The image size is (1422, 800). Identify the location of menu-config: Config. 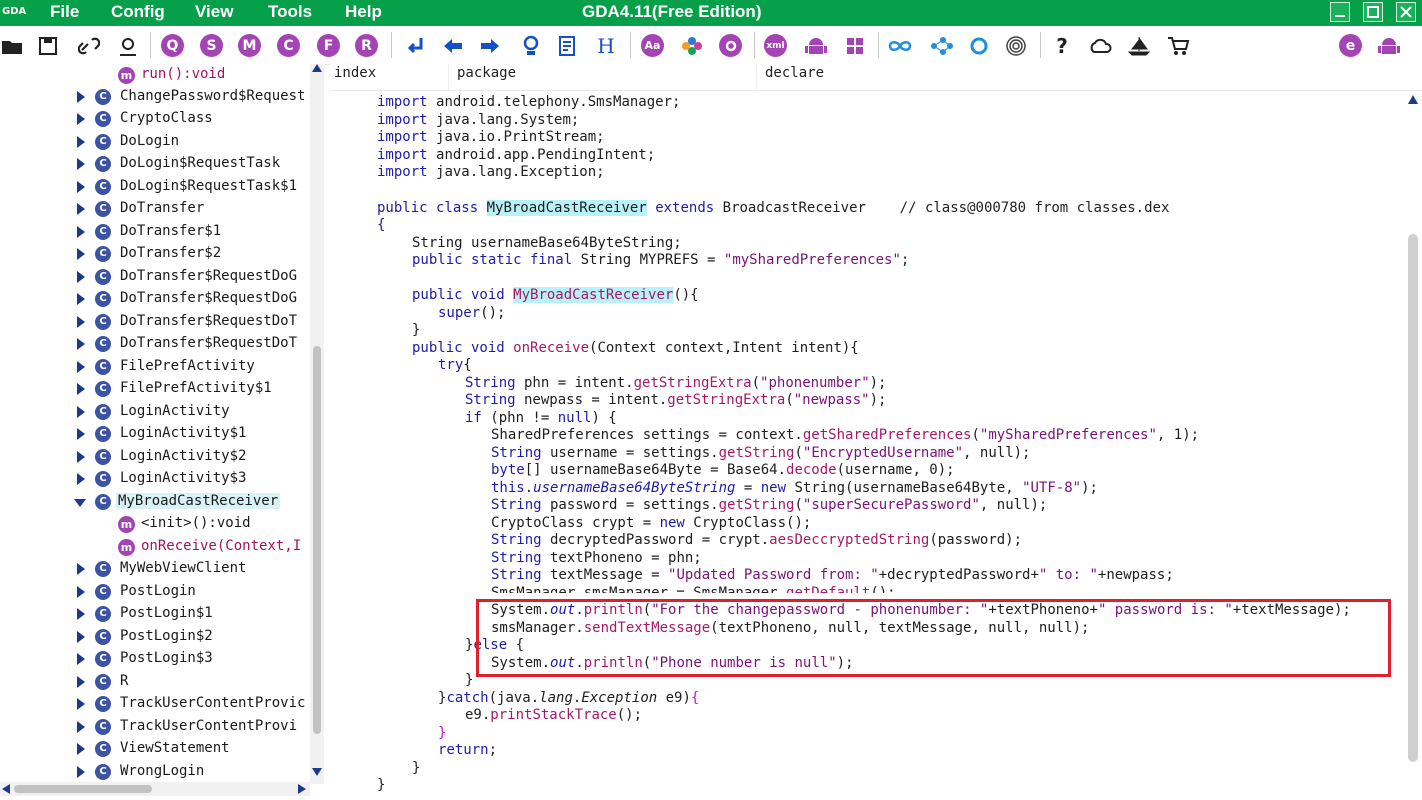
(138, 12).